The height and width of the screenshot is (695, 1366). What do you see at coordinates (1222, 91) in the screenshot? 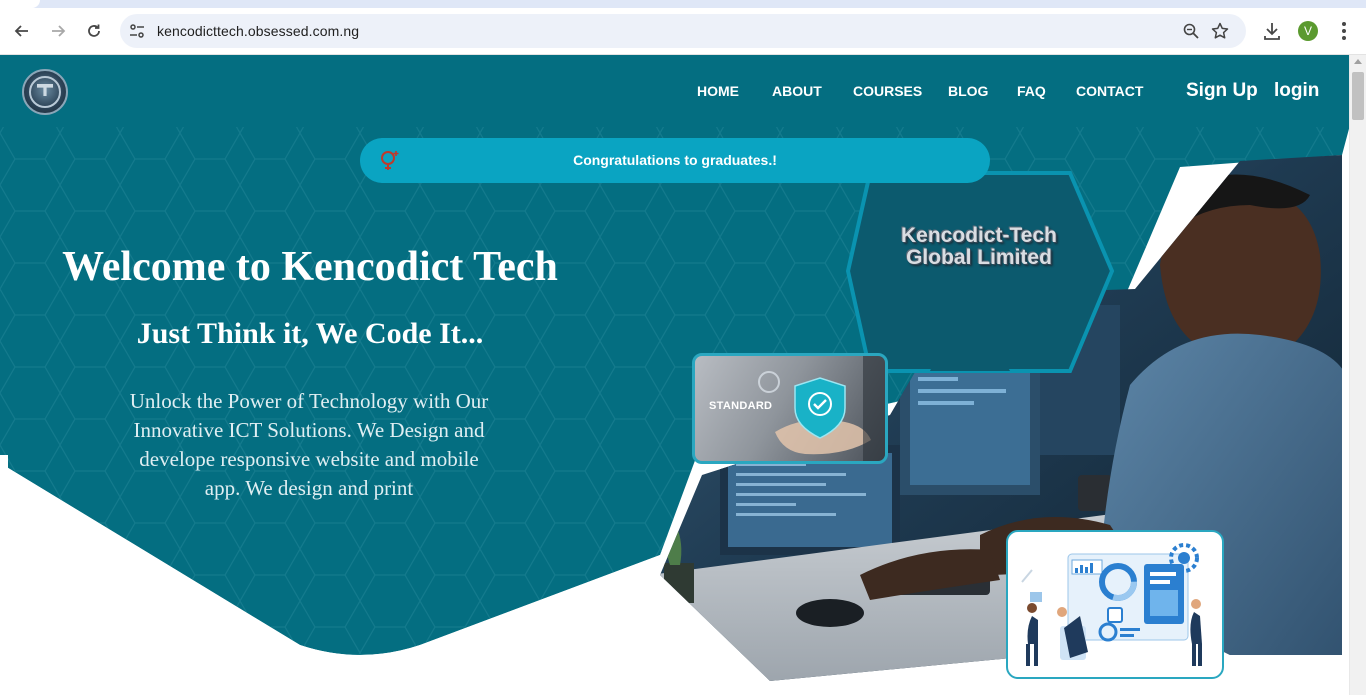
I see `sign-up-link: Sign Up` at bounding box center [1222, 91].